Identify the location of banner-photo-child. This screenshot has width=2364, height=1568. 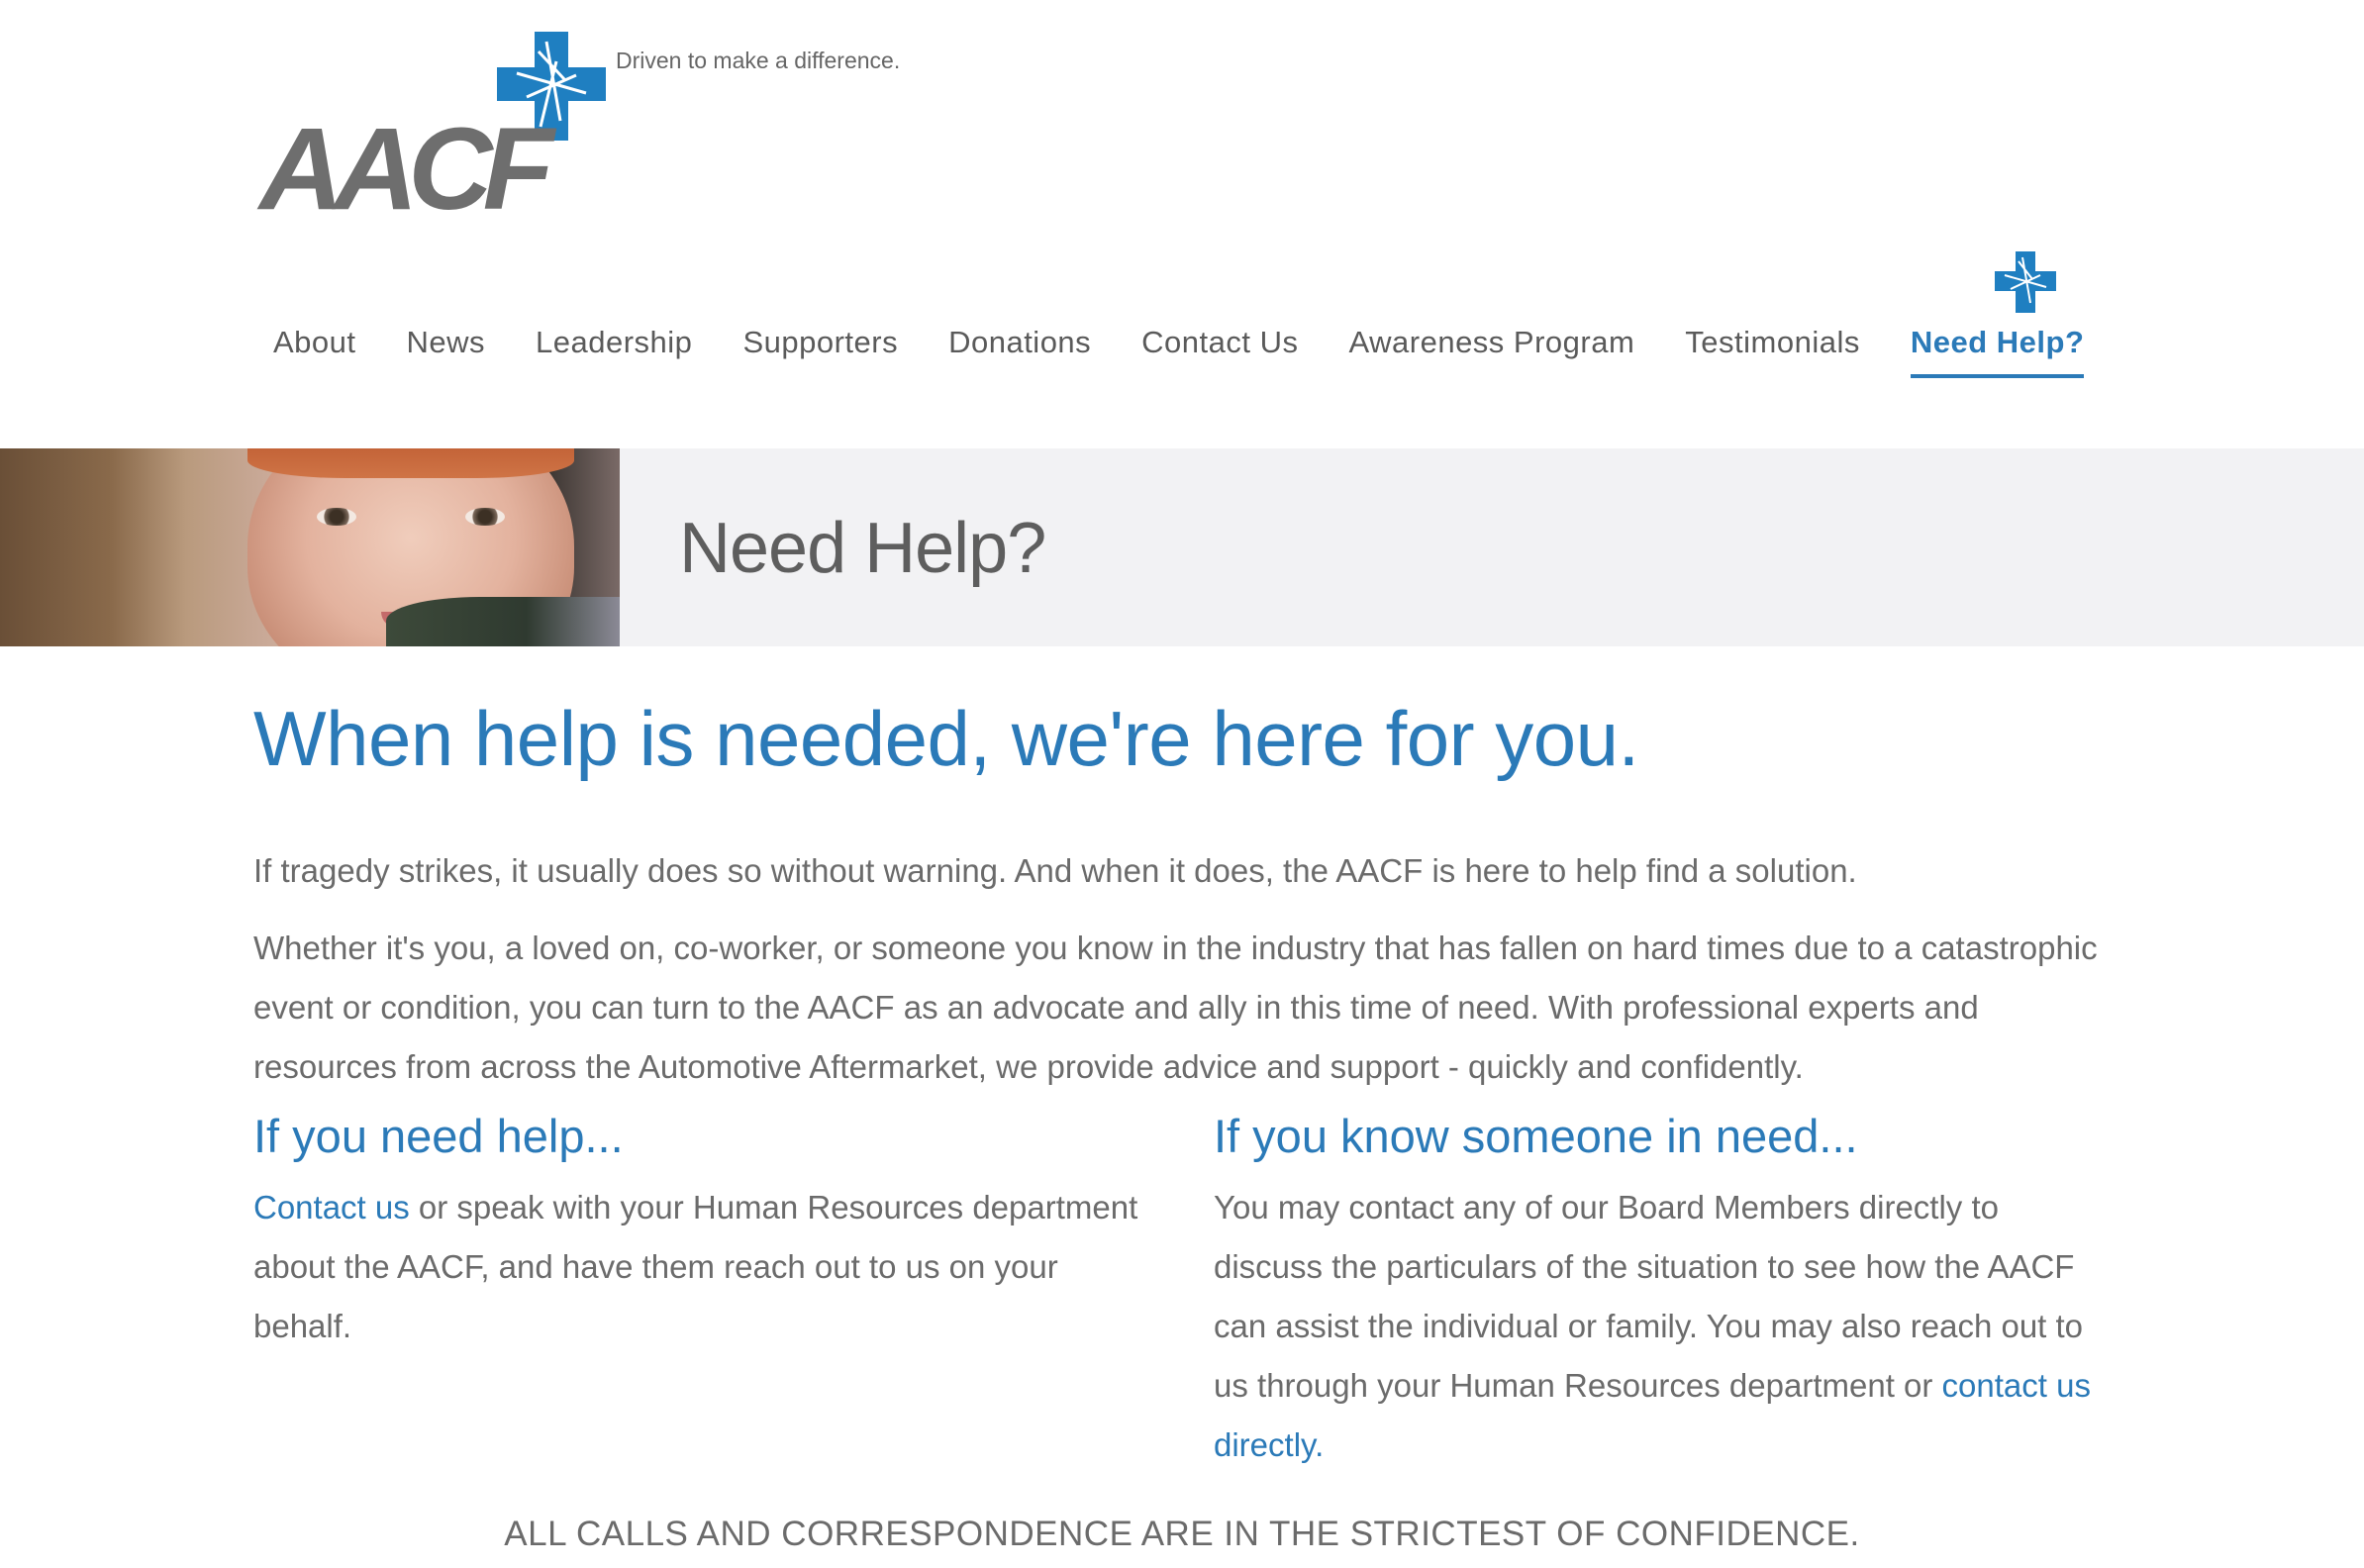
(310, 547).